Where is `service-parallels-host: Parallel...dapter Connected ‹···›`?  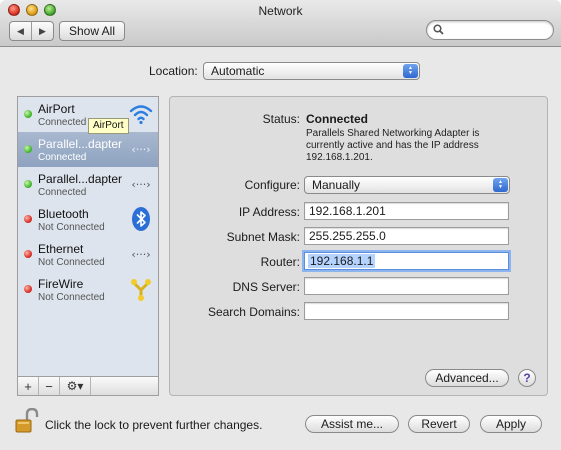 service-parallels-host: Parallel...dapter Connected ‹···› is located at coordinates (88, 184).